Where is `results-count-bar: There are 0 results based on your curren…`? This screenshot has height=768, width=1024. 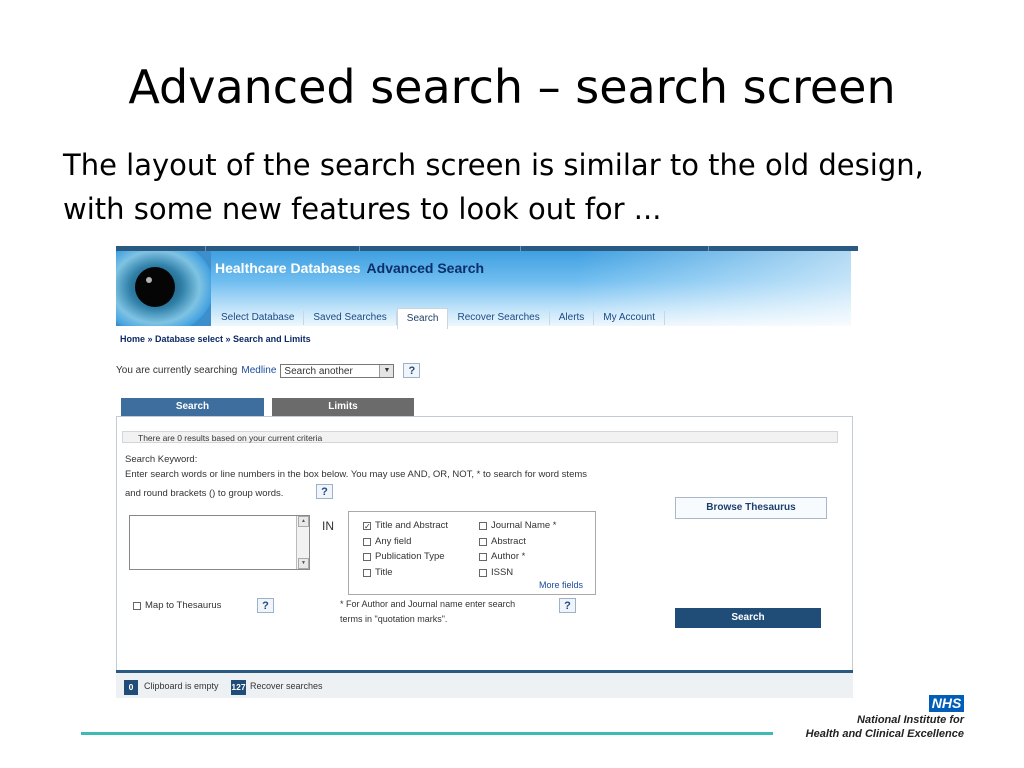
results-count-bar: There are 0 results based on your curren… is located at coordinates (480, 437).